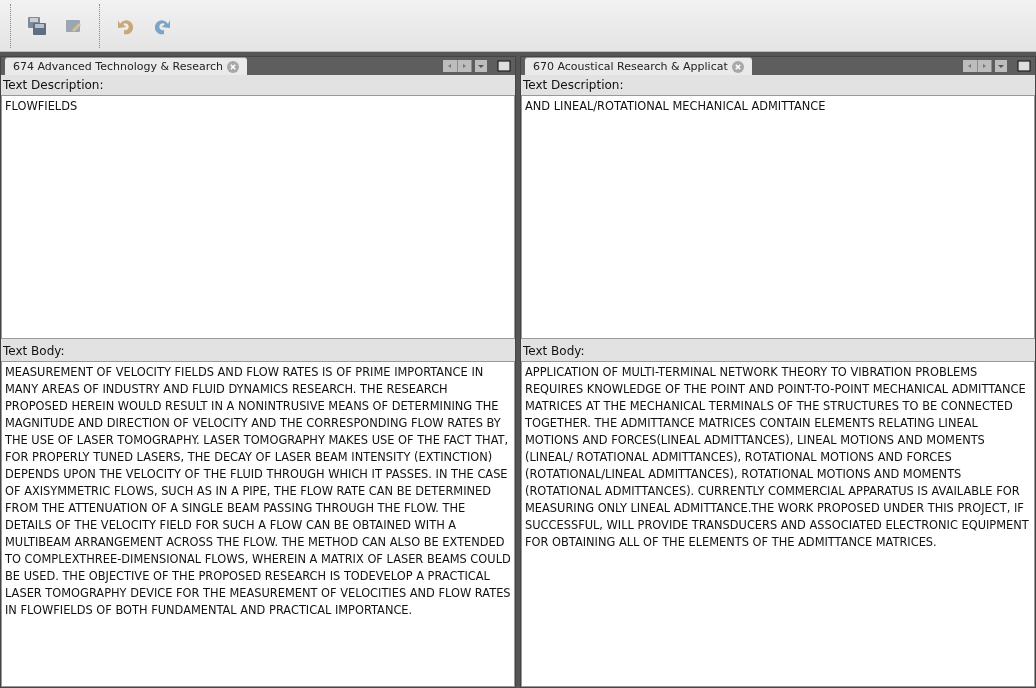 The width and height of the screenshot is (1036, 688). What do you see at coordinates (126, 66) in the screenshot?
I see `document-tab: 674 Advanced Technology & Research` at bounding box center [126, 66].